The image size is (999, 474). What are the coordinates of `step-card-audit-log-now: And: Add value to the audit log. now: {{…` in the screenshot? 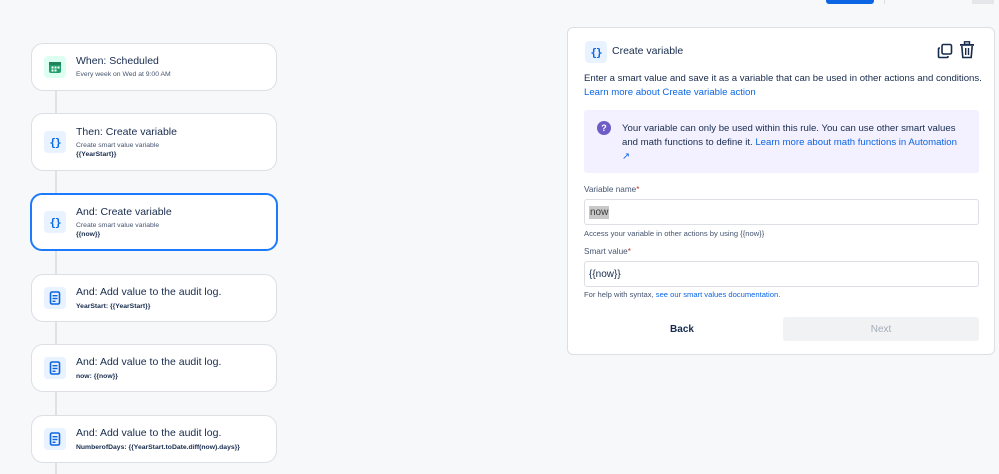 It's located at (154, 368).